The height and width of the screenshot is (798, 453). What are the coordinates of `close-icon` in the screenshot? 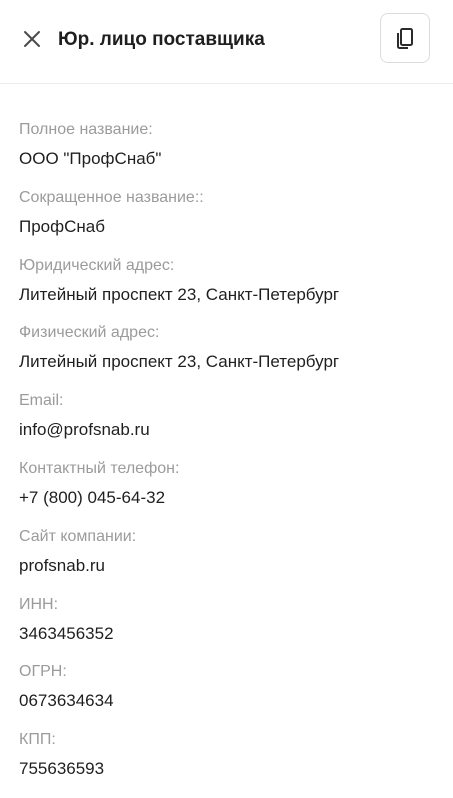 It's located at (32, 39).